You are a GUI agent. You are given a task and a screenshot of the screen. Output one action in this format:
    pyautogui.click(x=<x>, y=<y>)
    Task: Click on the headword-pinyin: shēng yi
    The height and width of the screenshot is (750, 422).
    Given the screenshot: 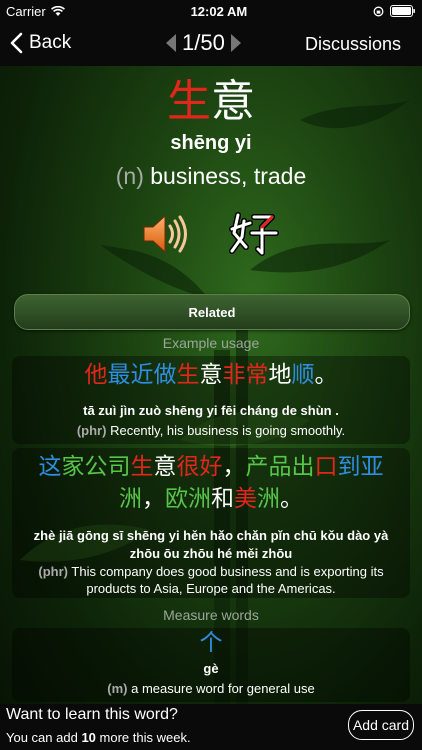 What is the action you would take?
    pyautogui.click(x=211, y=143)
    